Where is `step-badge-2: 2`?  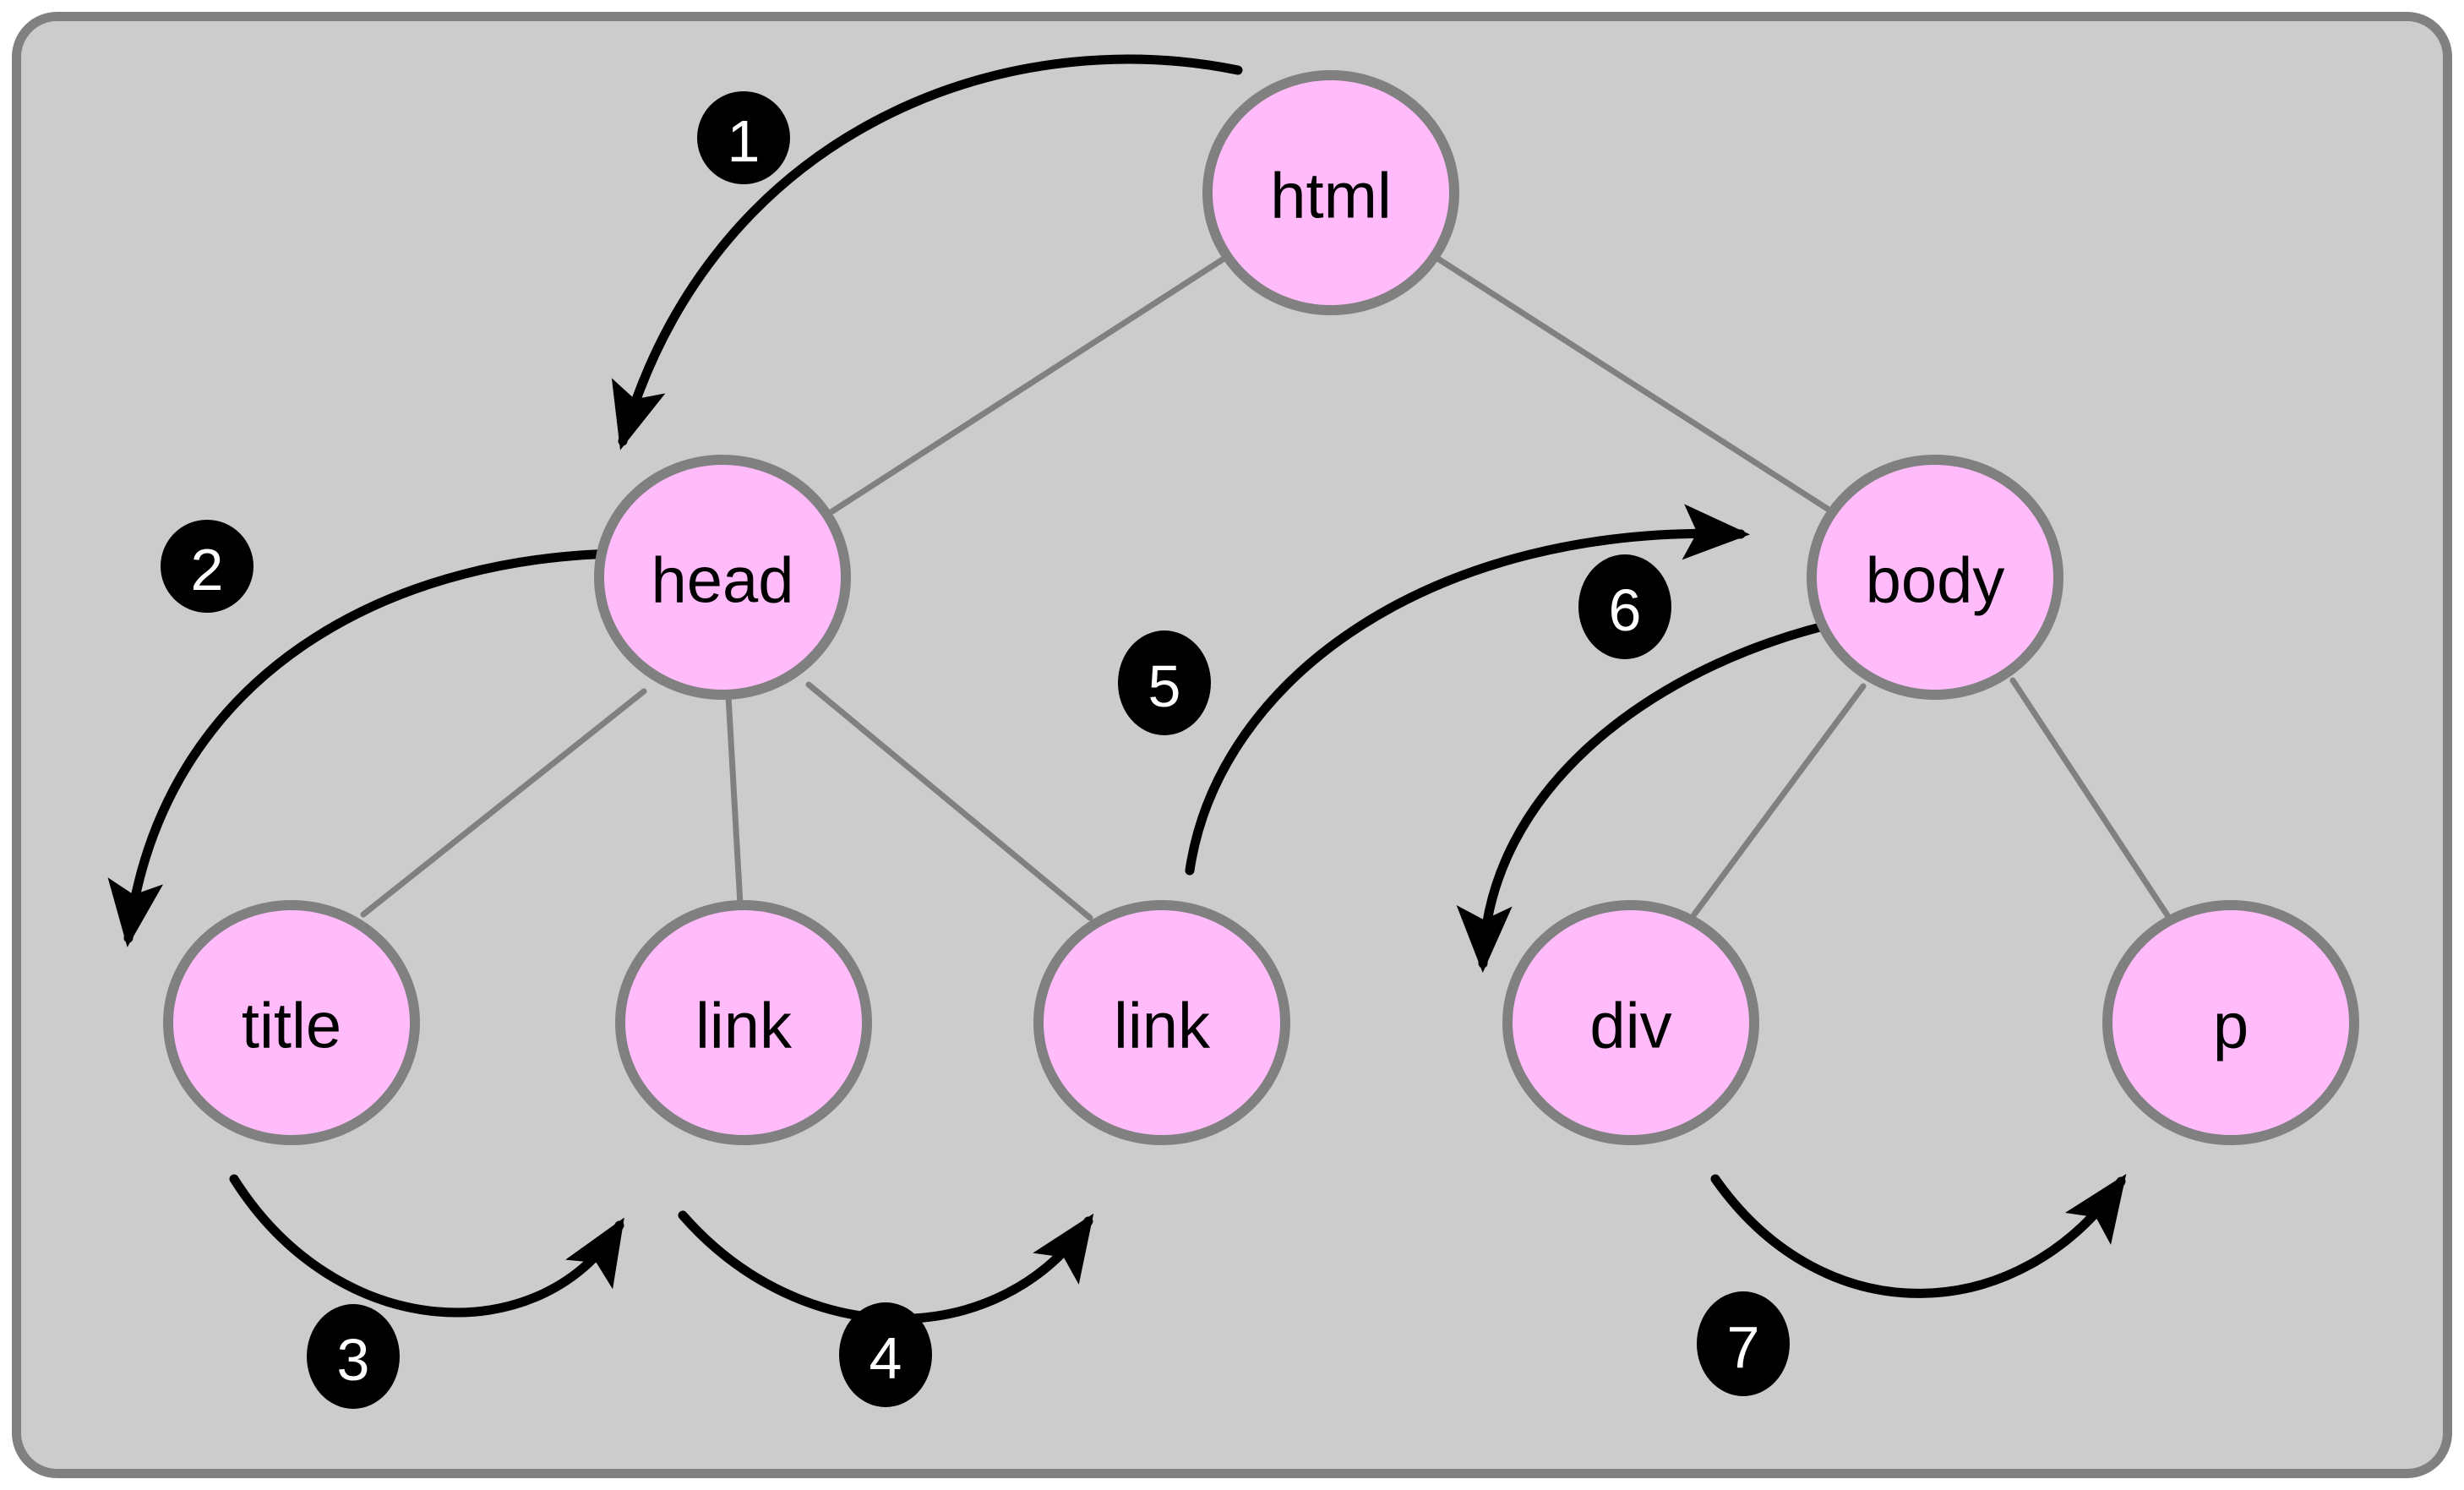 step-badge-2: 2 is located at coordinates (207, 566).